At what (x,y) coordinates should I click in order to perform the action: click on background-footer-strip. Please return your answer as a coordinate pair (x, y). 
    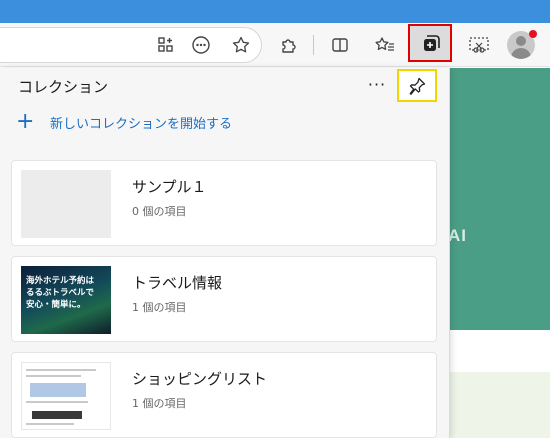
    Looking at the image, I should click on (500, 405).